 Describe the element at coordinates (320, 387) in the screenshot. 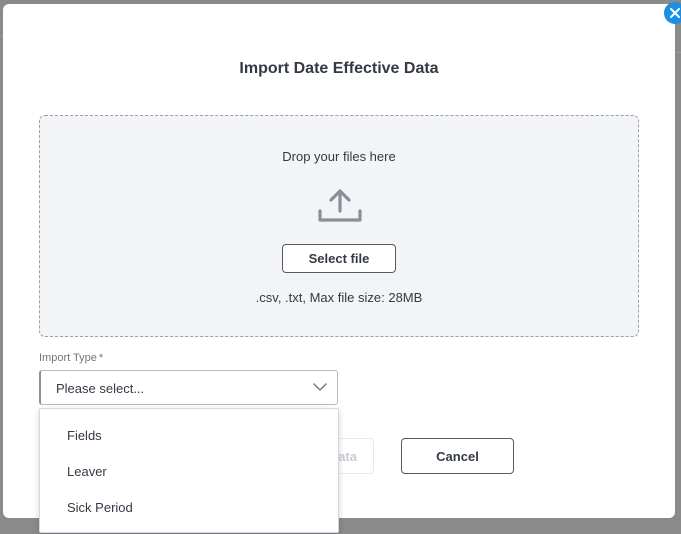

I see `chevron-down-icon` at that location.